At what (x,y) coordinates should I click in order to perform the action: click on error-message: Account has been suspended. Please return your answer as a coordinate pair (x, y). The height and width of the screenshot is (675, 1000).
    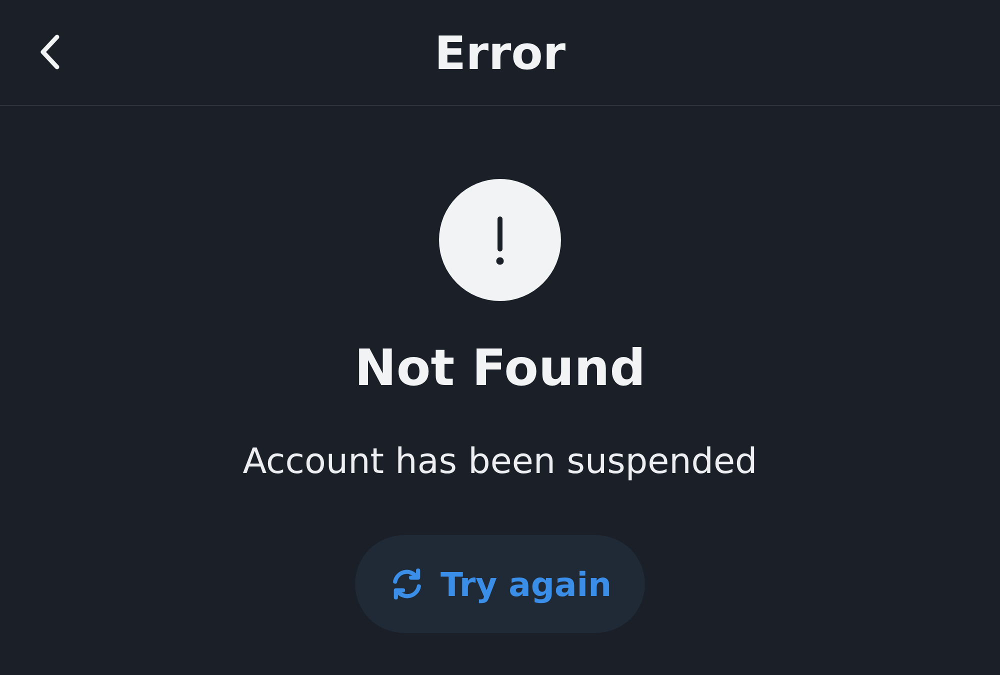
    Looking at the image, I should click on (500, 462).